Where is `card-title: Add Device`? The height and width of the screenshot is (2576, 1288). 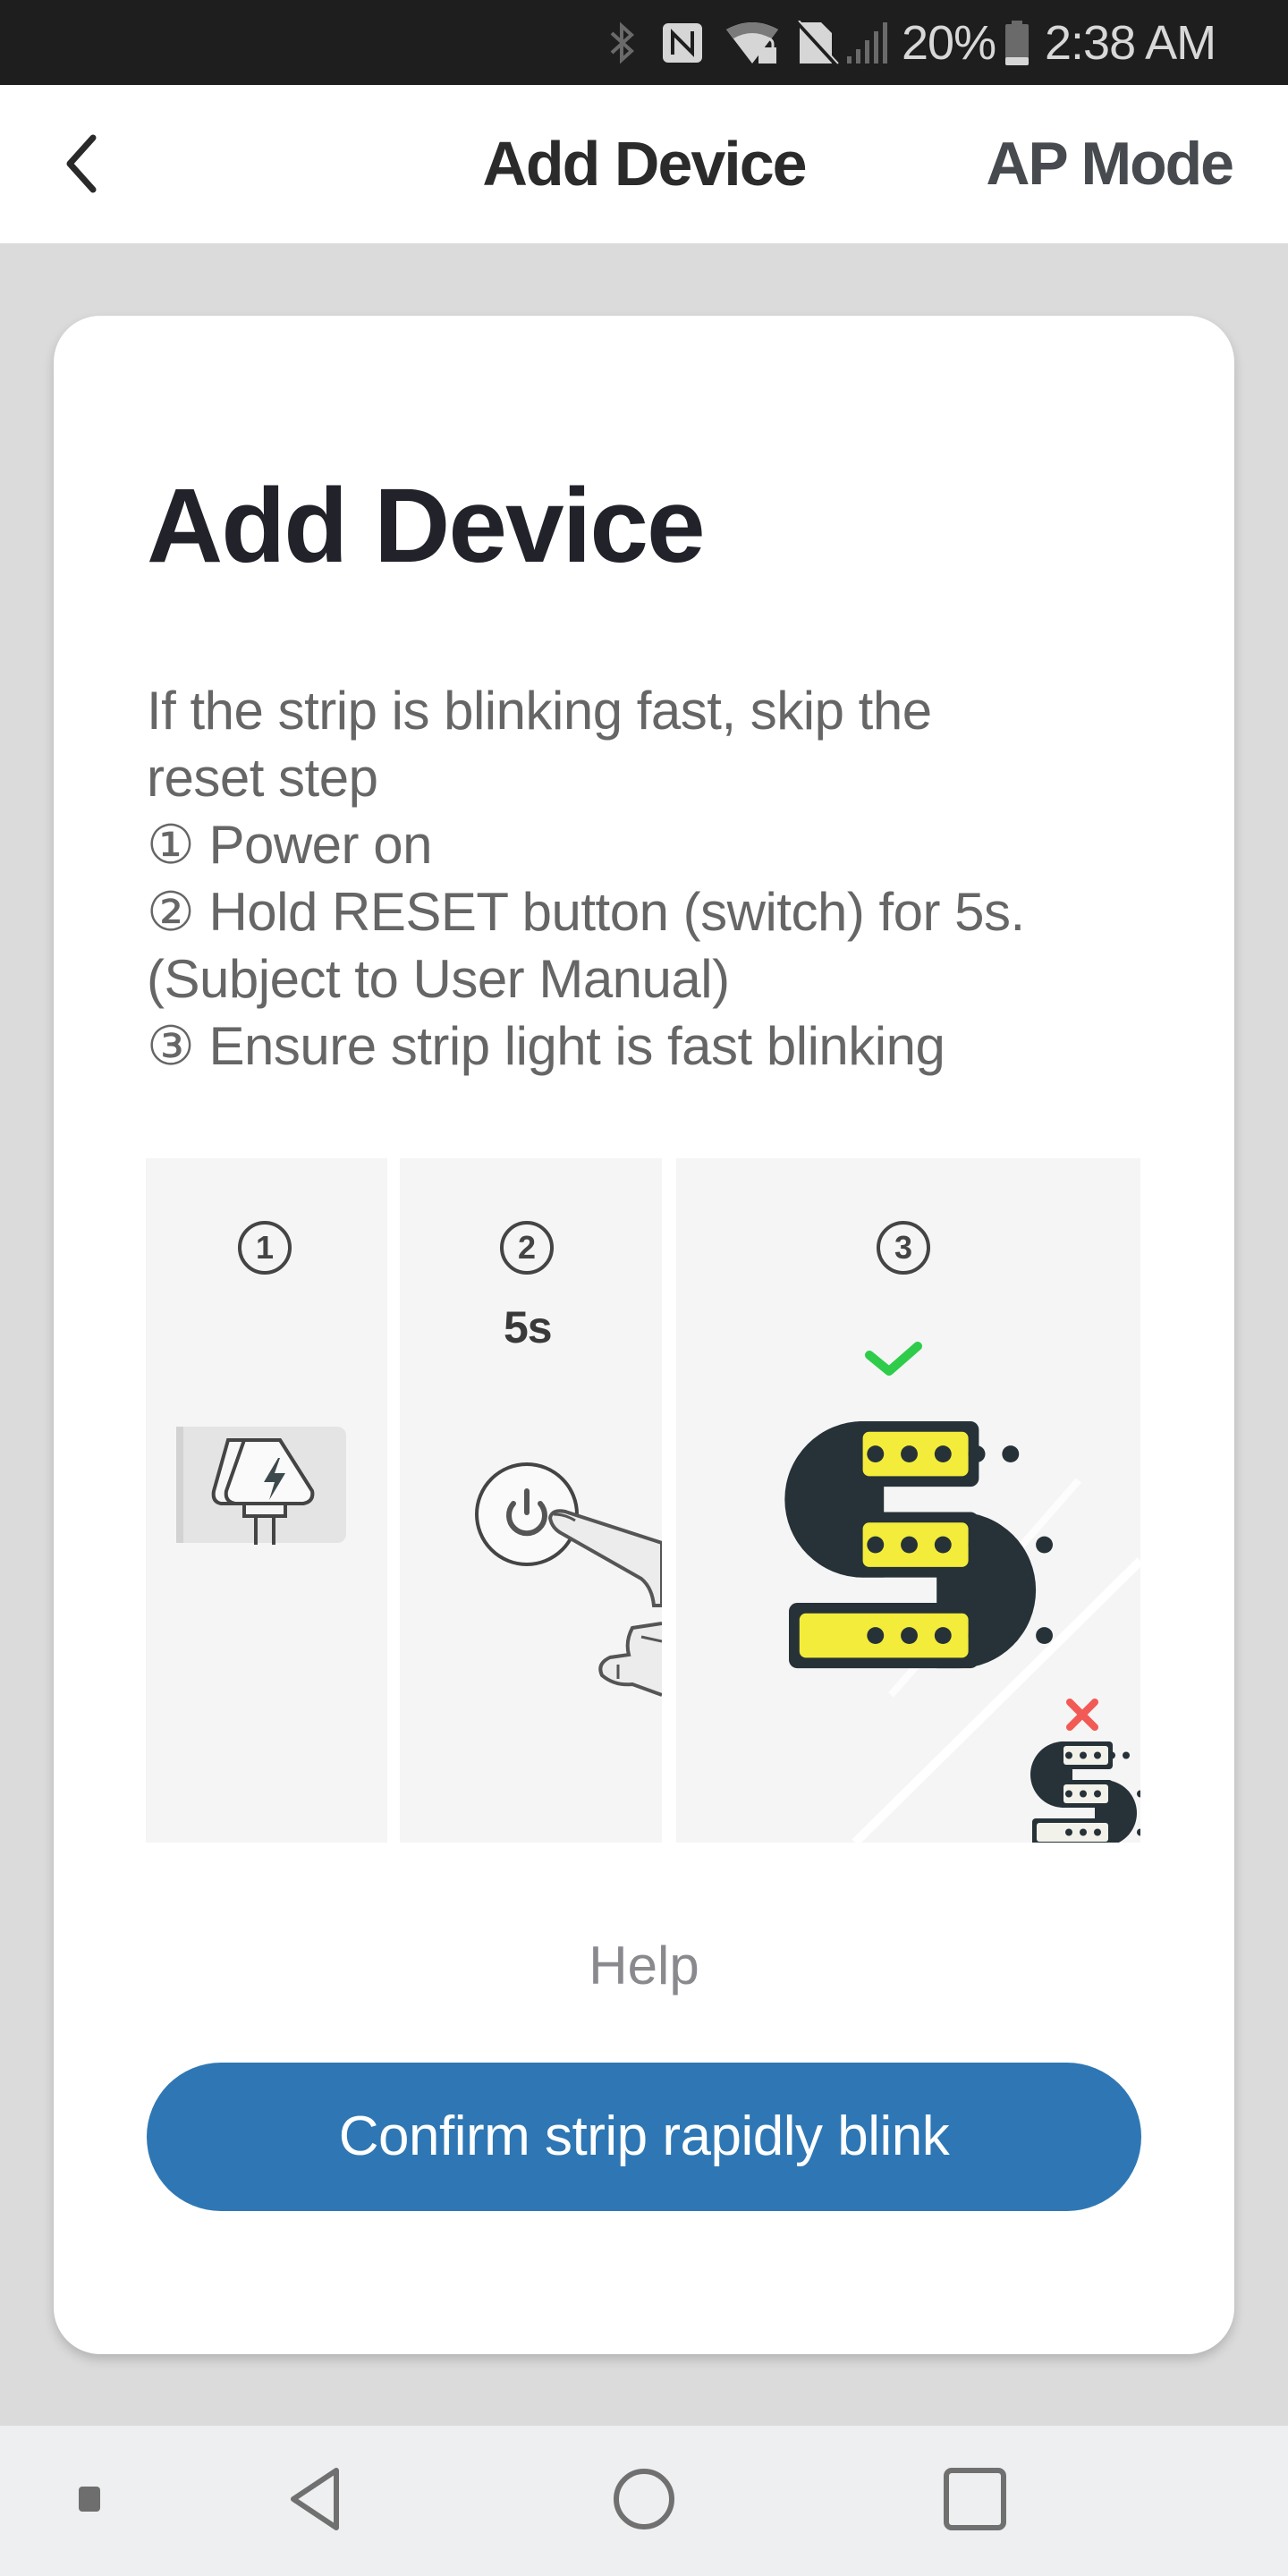
card-title: Add Device is located at coordinates (426, 526).